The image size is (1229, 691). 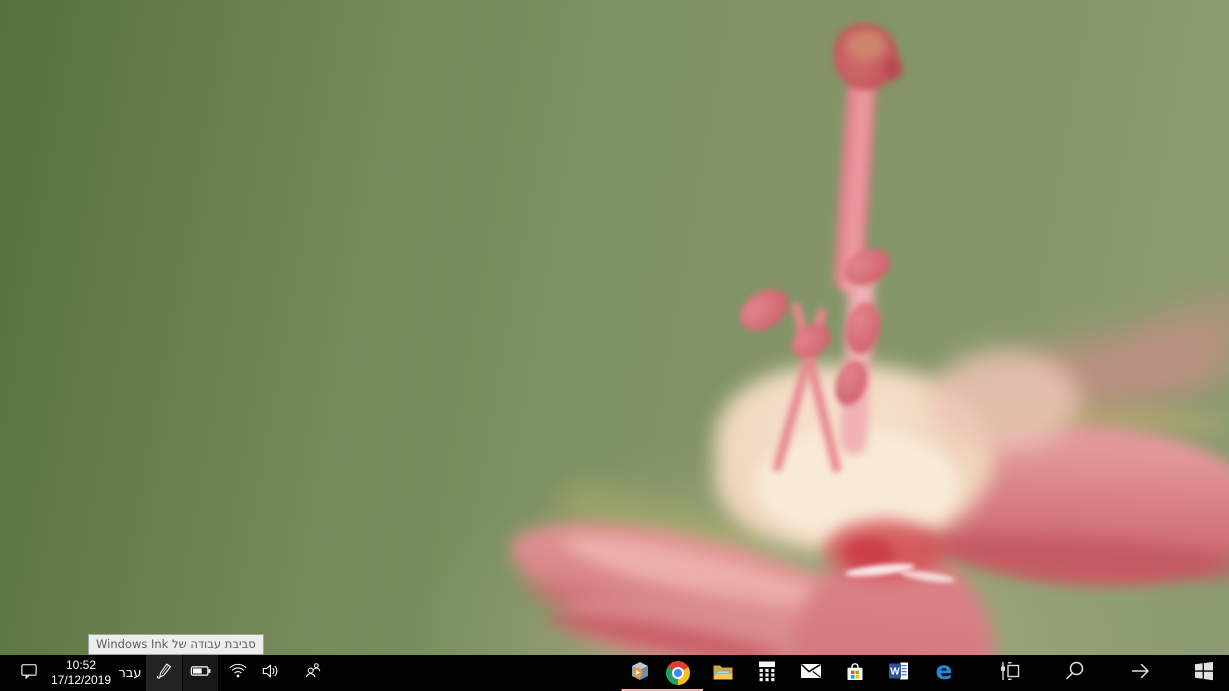 I want to click on svg-text: W, so click(x=895, y=671).